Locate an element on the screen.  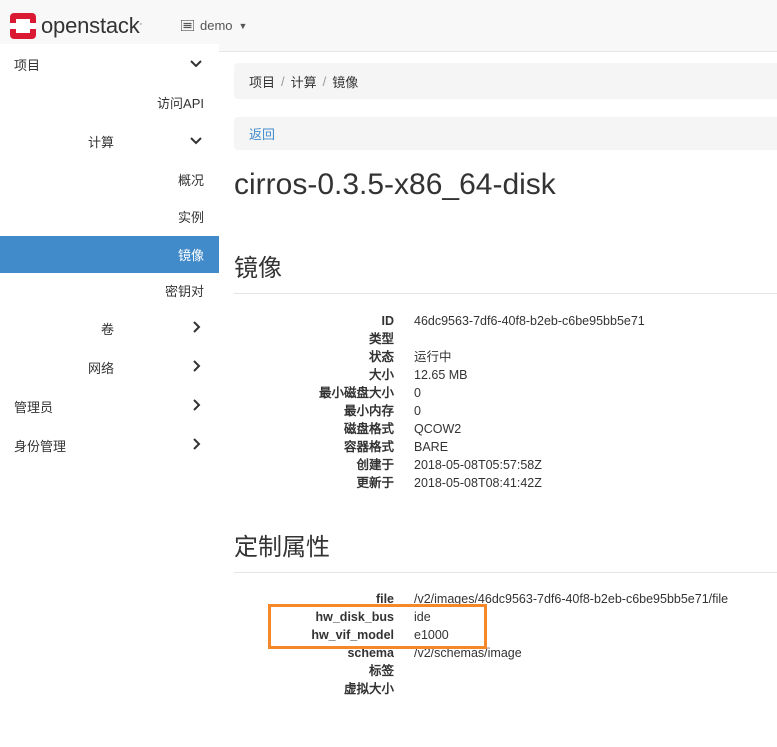
detail-row: 状态 运行中 is located at coordinates (505, 357).